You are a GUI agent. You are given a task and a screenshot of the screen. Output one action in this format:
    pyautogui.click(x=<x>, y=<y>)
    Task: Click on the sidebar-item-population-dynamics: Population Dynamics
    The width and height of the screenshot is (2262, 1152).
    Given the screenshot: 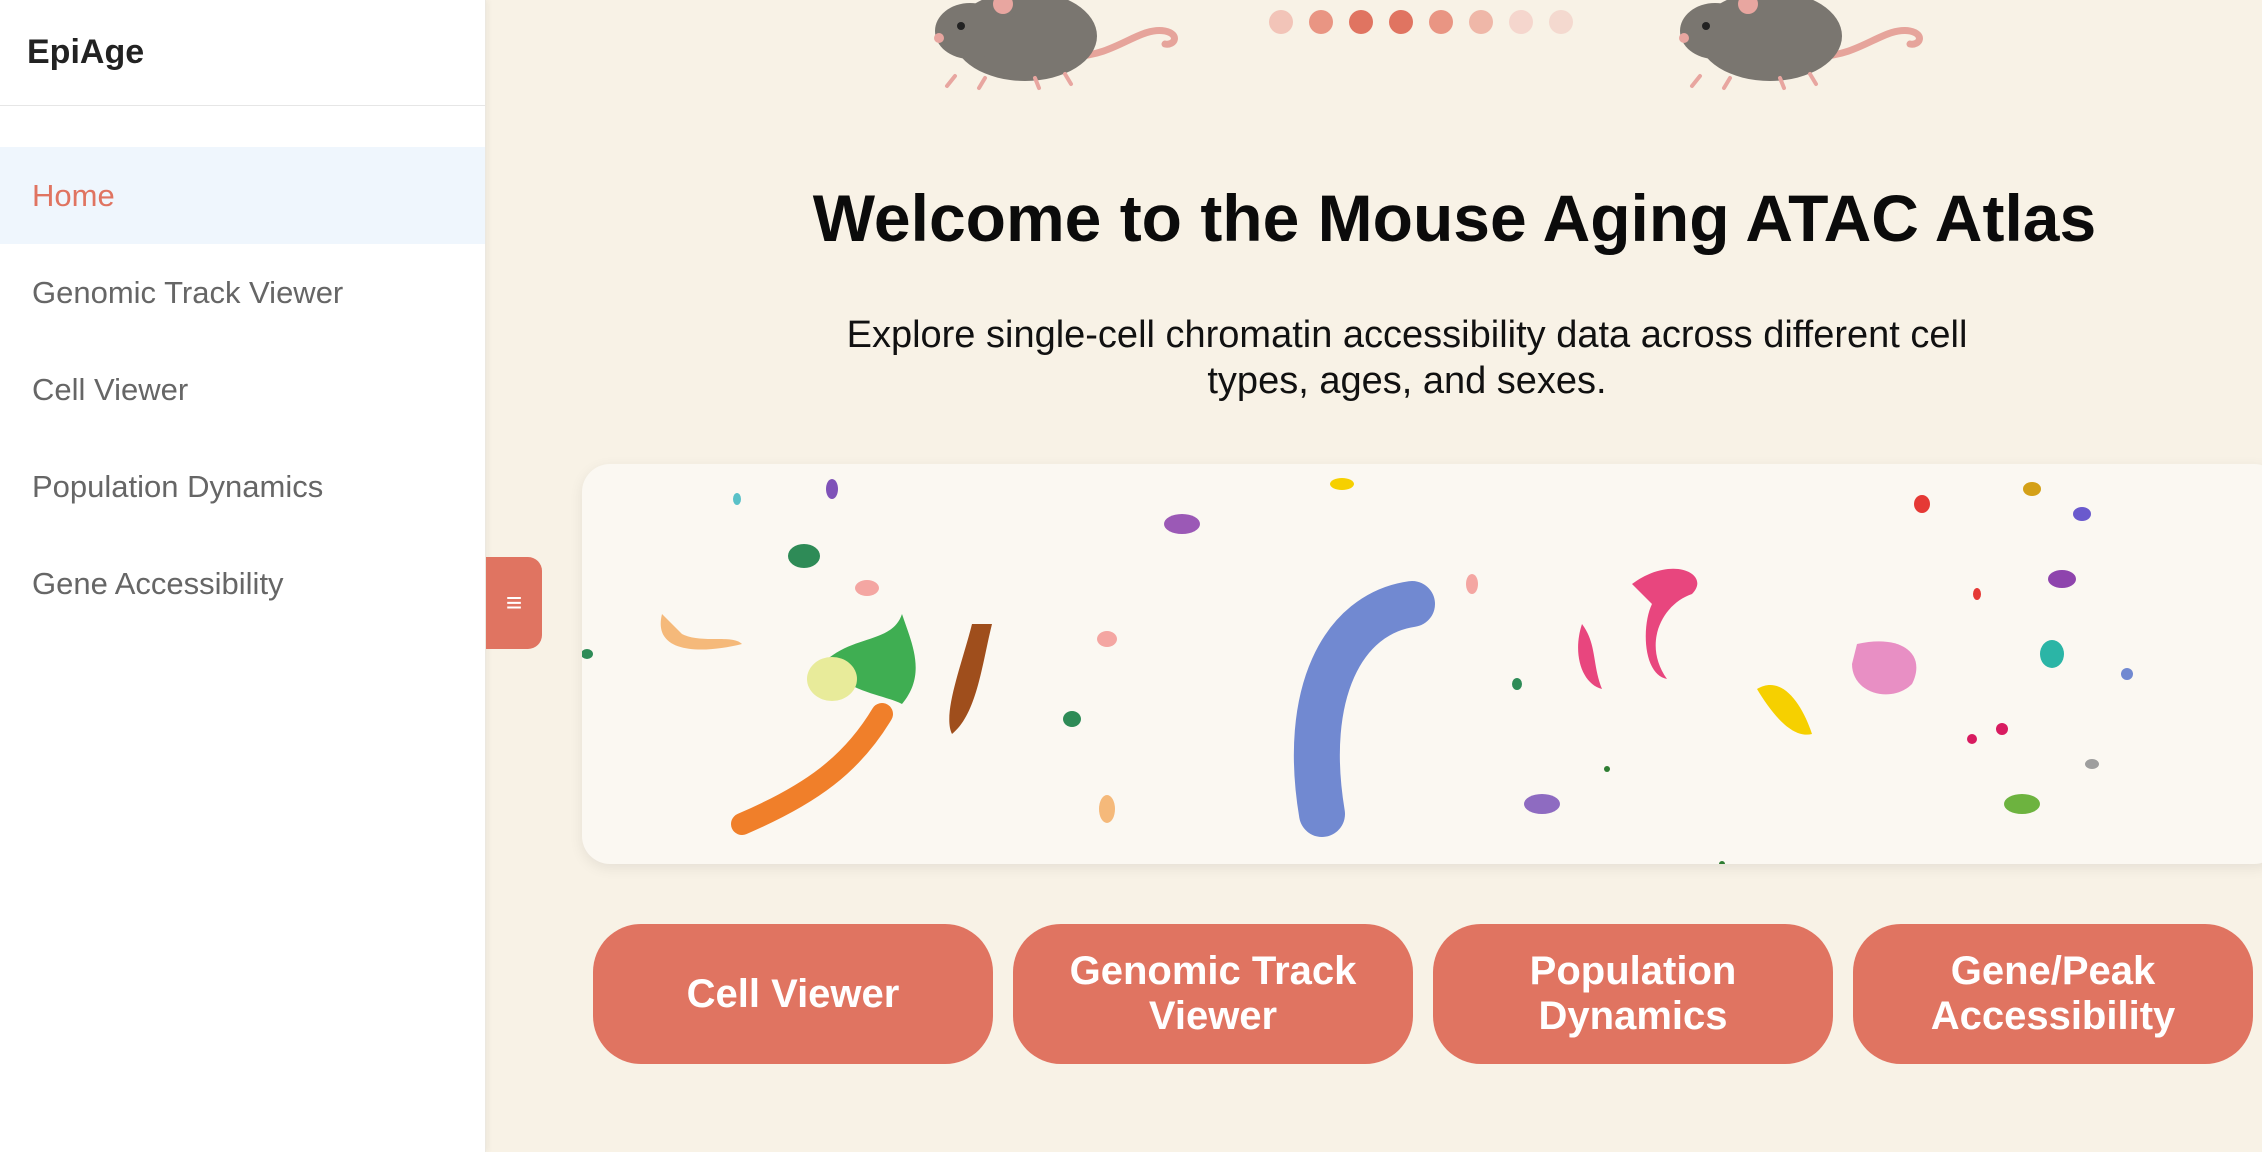 What is the action you would take?
    pyautogui.click(x=242, y=486)
    